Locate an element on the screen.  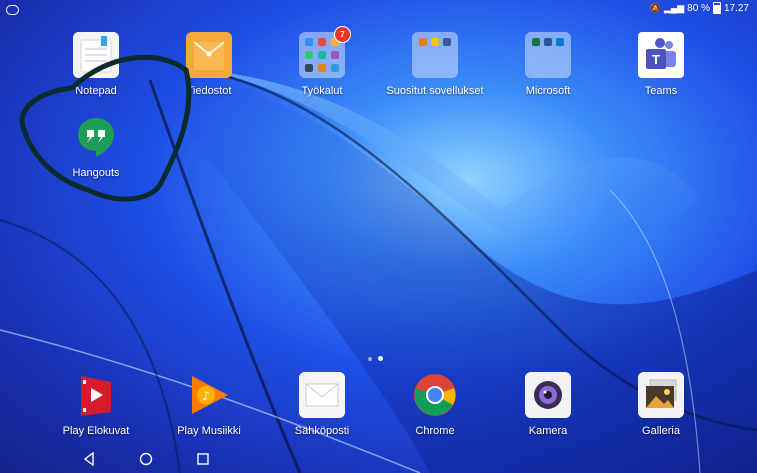
battery-percent: 80 % is located at coordinates (698, 8).